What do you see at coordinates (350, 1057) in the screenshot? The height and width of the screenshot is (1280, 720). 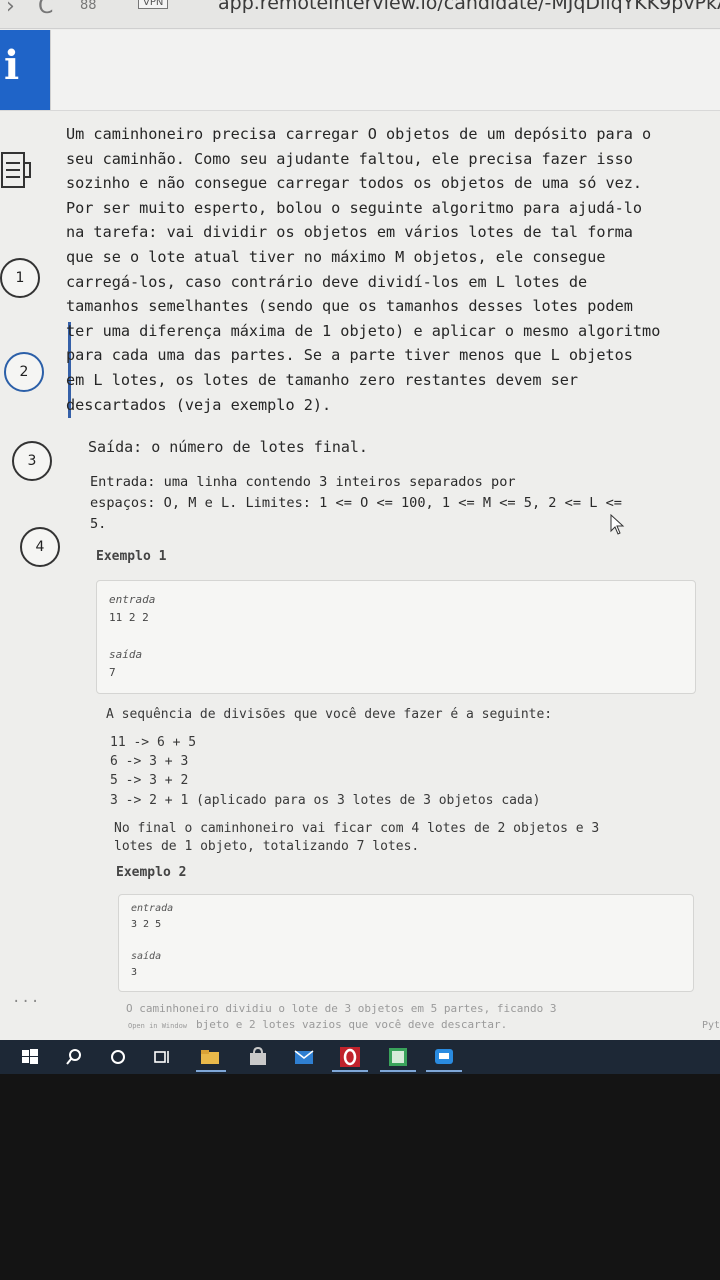 I see `opera-icon` at bounding box center [350, 1057].